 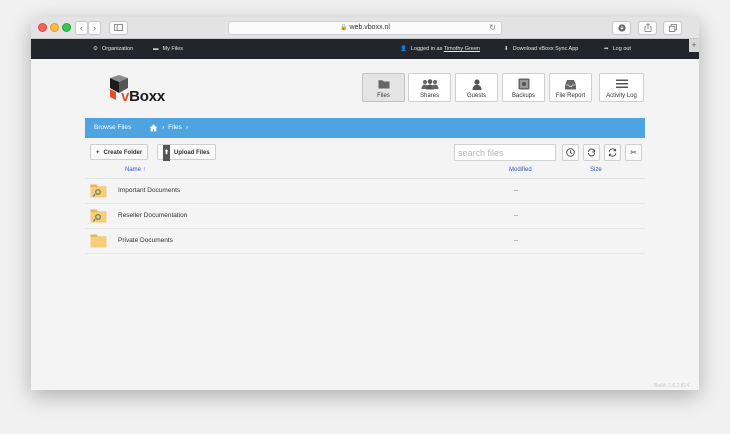 I want to click on logout-link: ➦ Log out, so click(x=617, y=49).